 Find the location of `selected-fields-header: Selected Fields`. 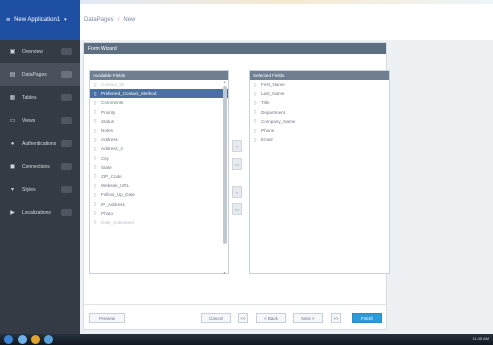

selected-fields-header: Selected Fields is located at coordinates (319, 75).